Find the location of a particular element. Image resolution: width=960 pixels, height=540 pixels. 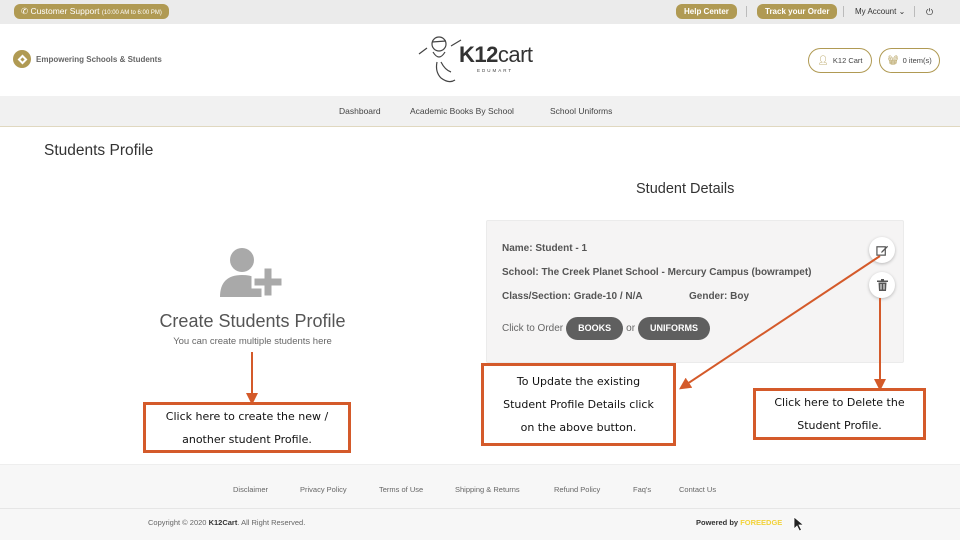

annotation-line: Click here to create the new / is located at coordinates (247, 416).